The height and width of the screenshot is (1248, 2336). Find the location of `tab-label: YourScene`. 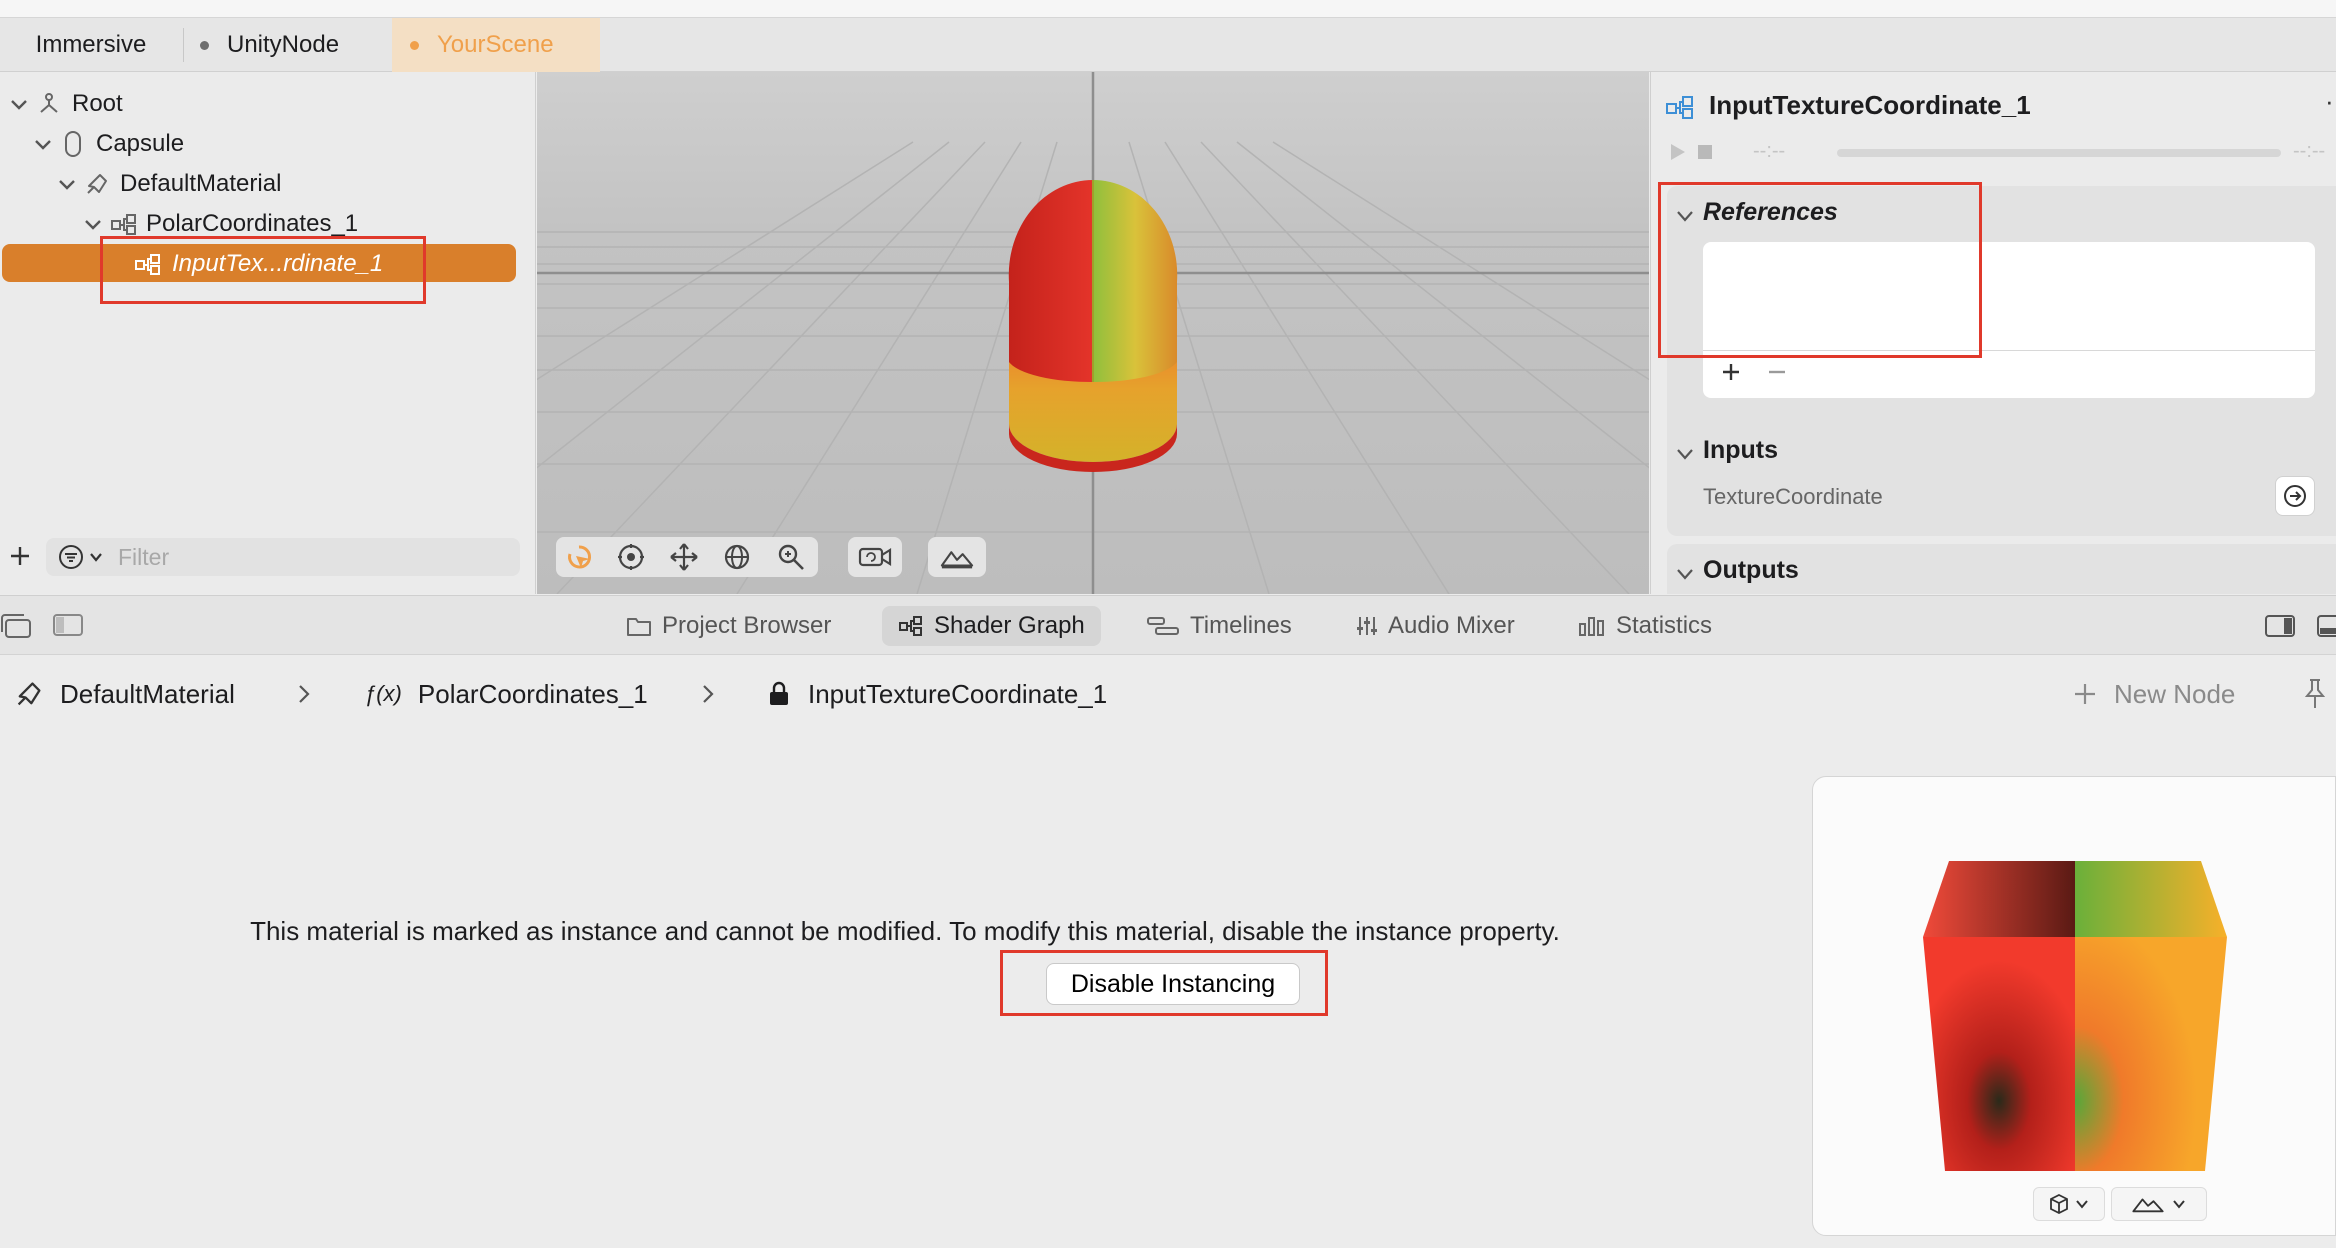

tab-label: YourScene is located at coordinates (495, 44).